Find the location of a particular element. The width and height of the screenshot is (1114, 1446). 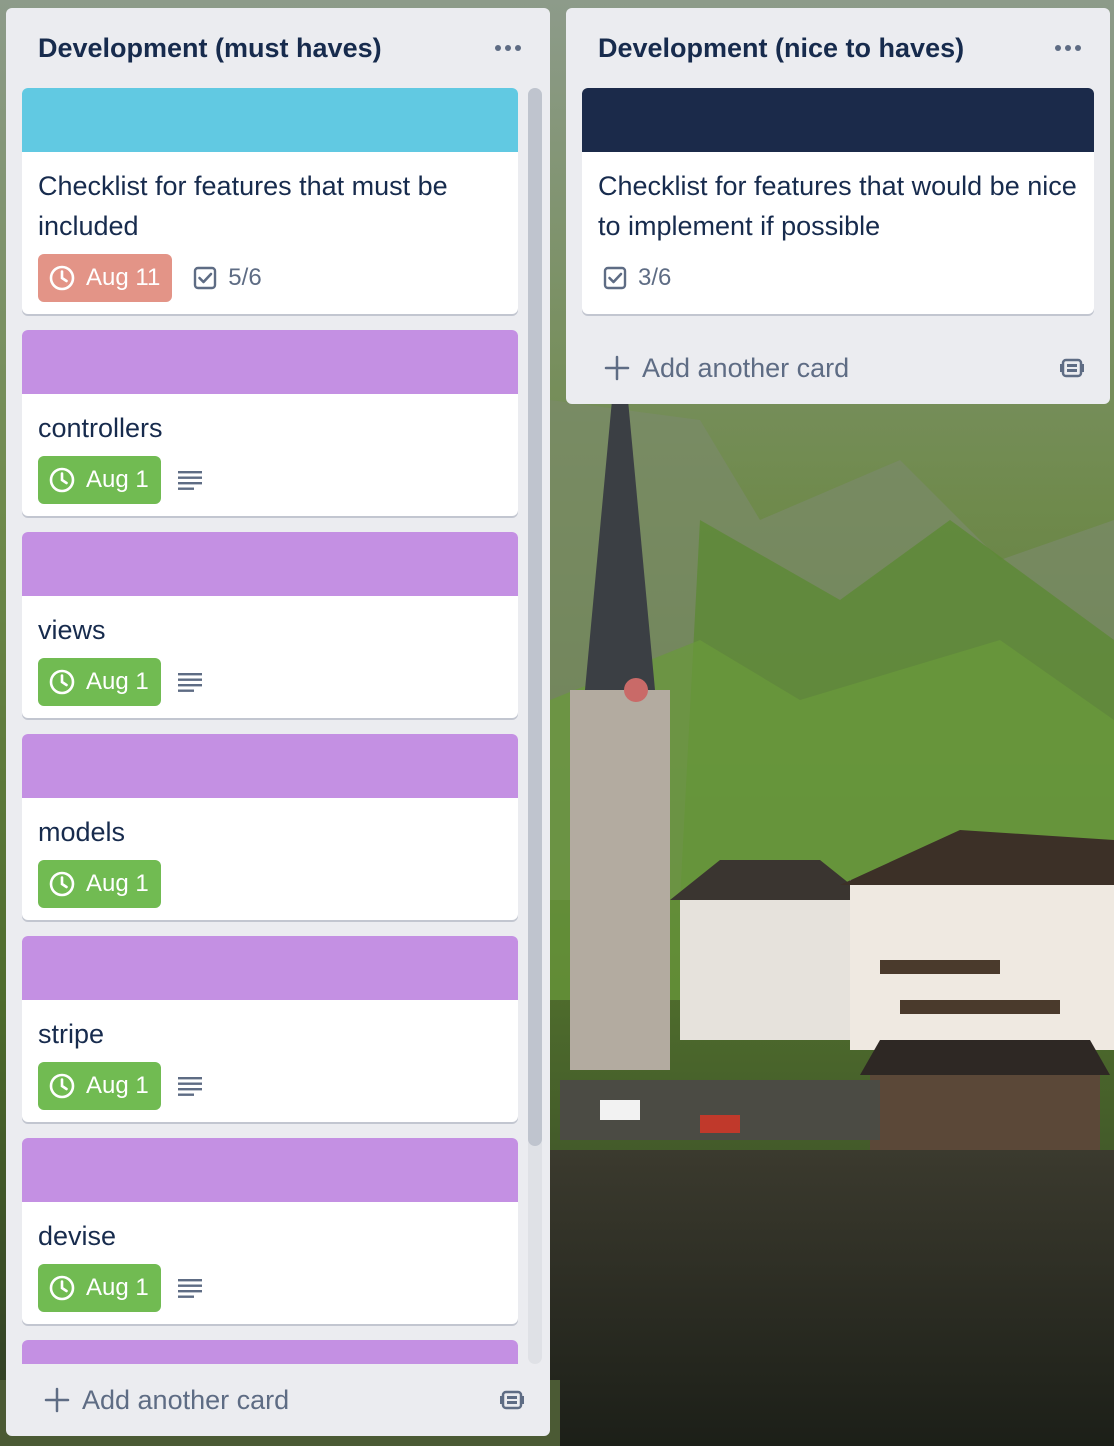

card: stripe Aug 1 is located at coordinates (270, 1029).